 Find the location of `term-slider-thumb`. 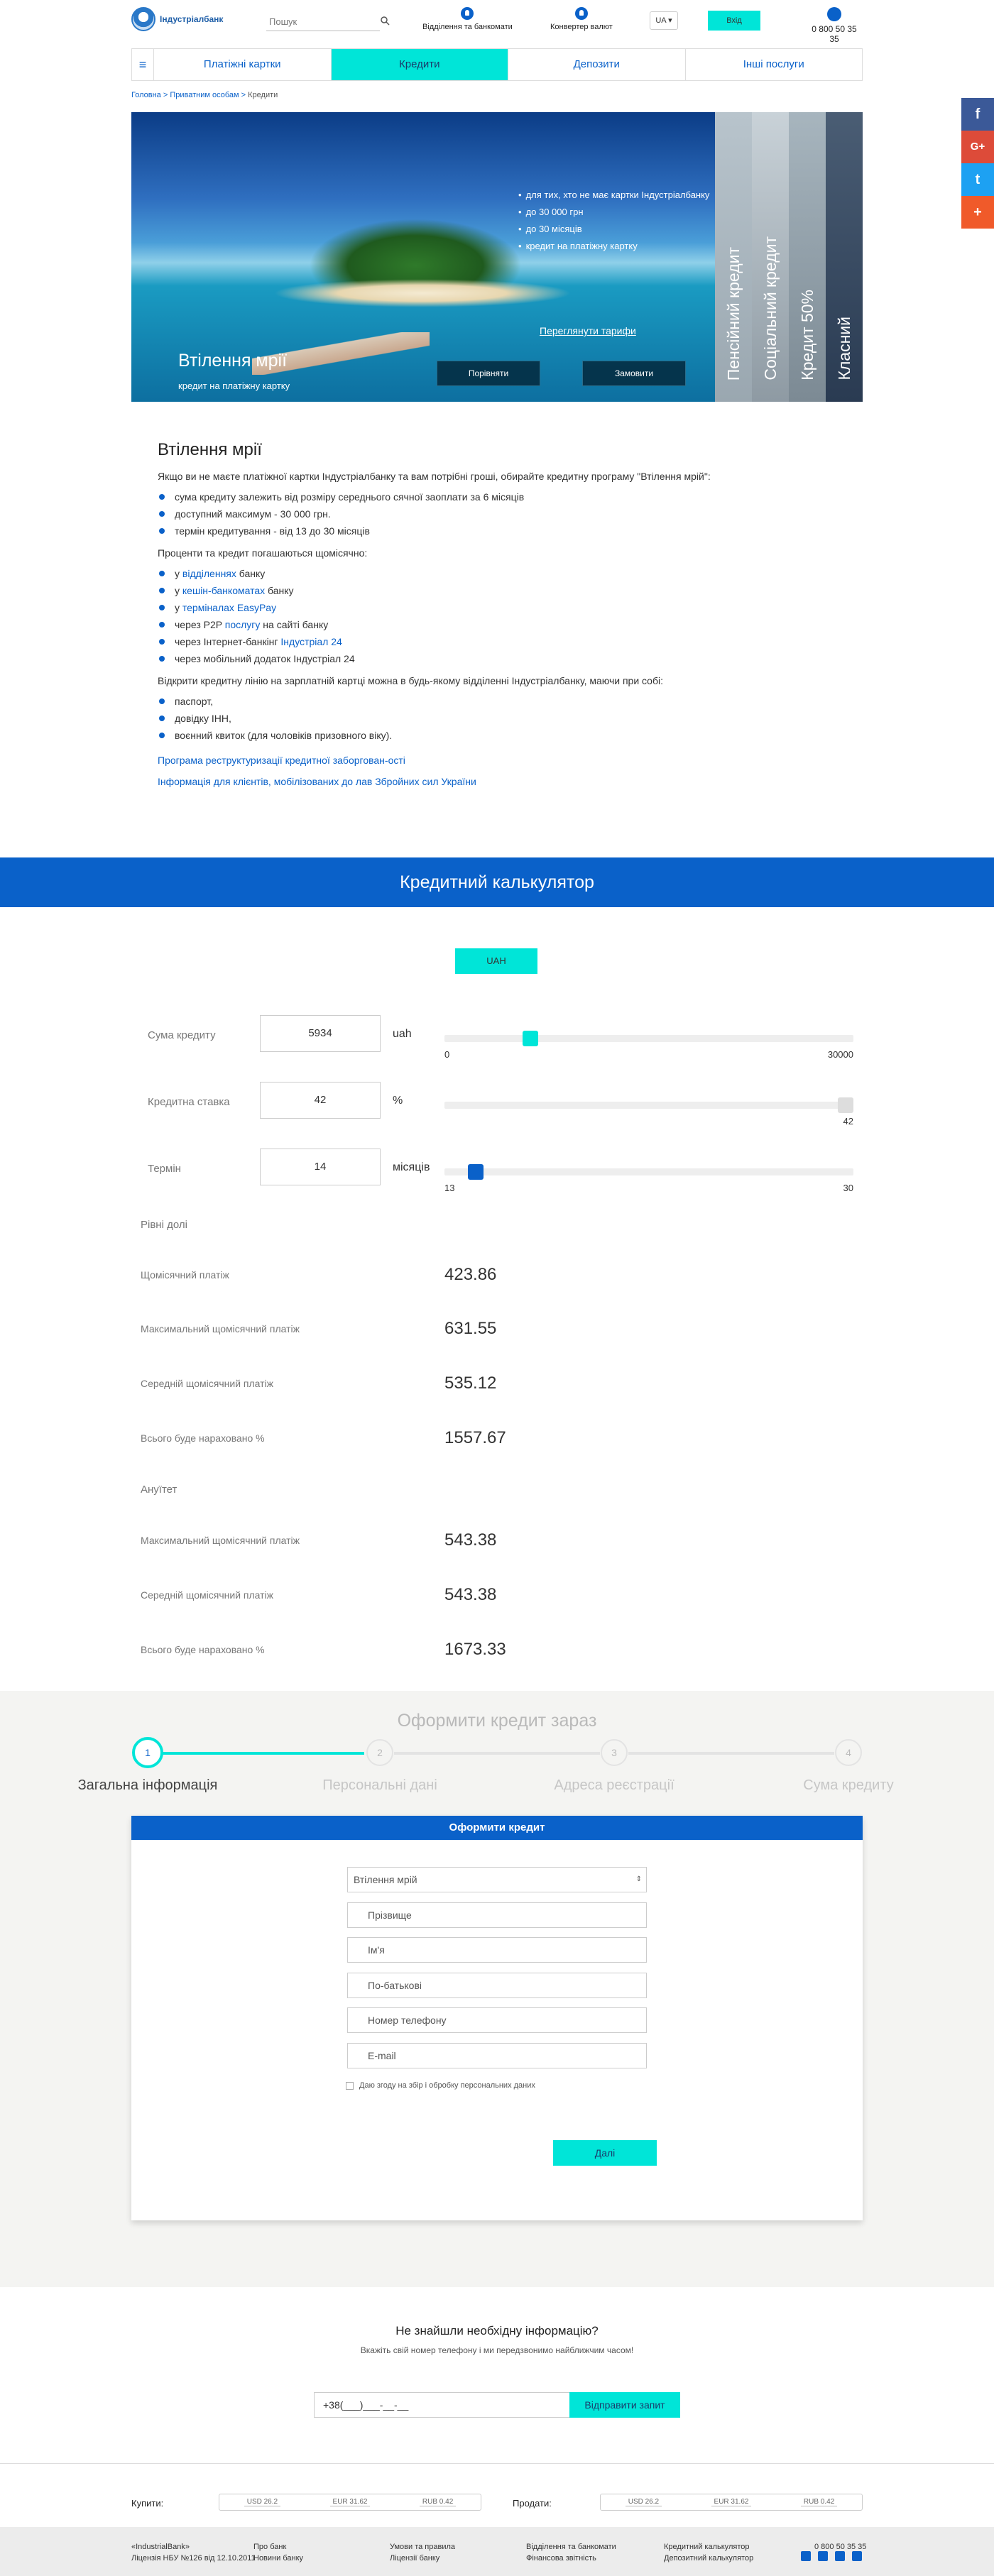

term-slider-thumb is located at coordinates (476, 1172).